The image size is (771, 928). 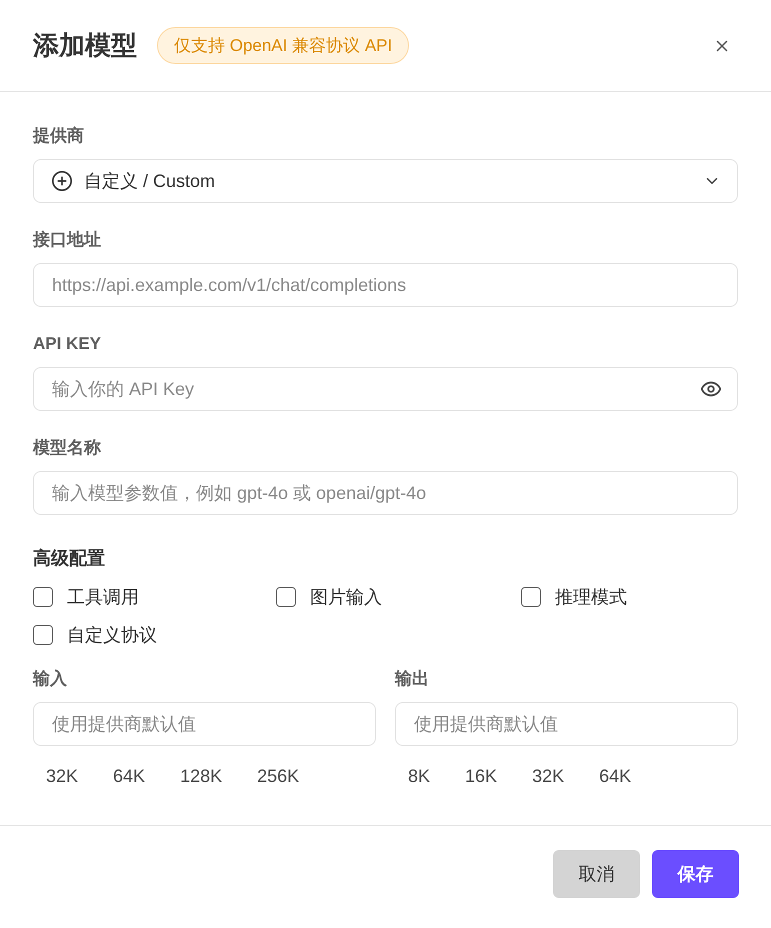 What do you see at coordinates (385, 389) in the screenshot?
I see `api-key-field: 输入你的 API Key` at bounding box center [385, 389].